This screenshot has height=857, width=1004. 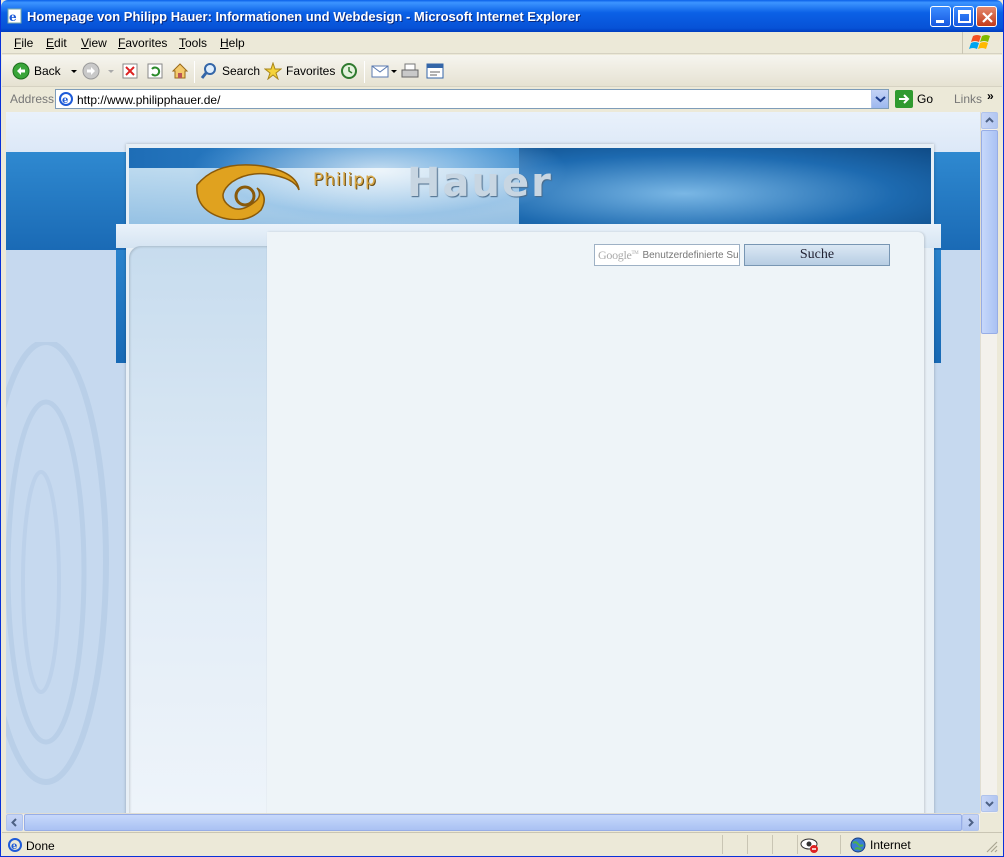 I want to click on zone-label: Internet, so click(x=890, y=845).